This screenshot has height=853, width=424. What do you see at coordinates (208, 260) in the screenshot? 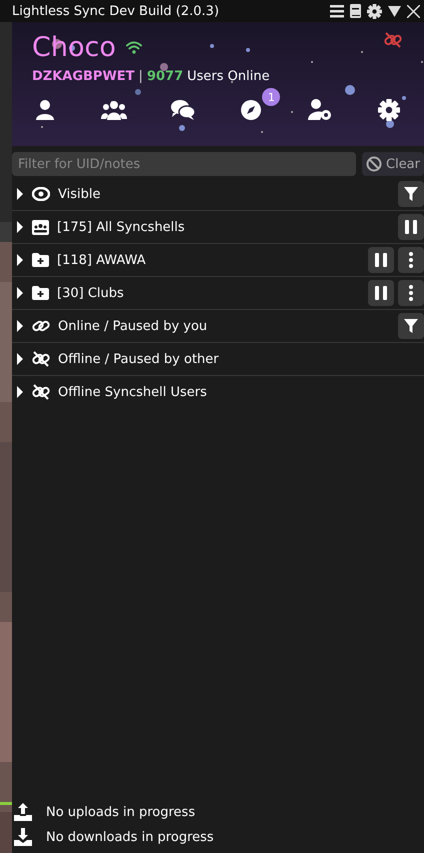
I see `group-label: [118] AWAWA` at bounding box center [208, 260].